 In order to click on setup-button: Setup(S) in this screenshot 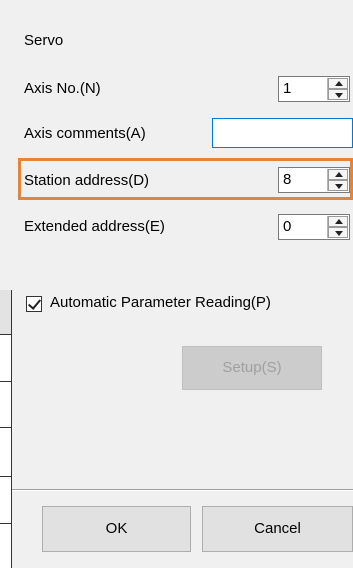, I will do `click(252, 368)`.